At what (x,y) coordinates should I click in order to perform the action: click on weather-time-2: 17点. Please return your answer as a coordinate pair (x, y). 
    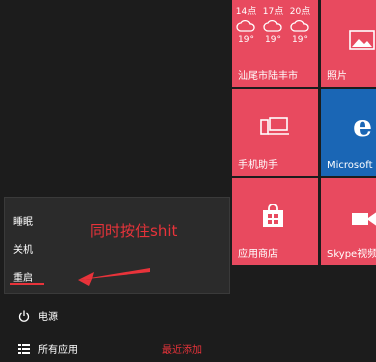
    Looking at the image, I should click on (273, 12).